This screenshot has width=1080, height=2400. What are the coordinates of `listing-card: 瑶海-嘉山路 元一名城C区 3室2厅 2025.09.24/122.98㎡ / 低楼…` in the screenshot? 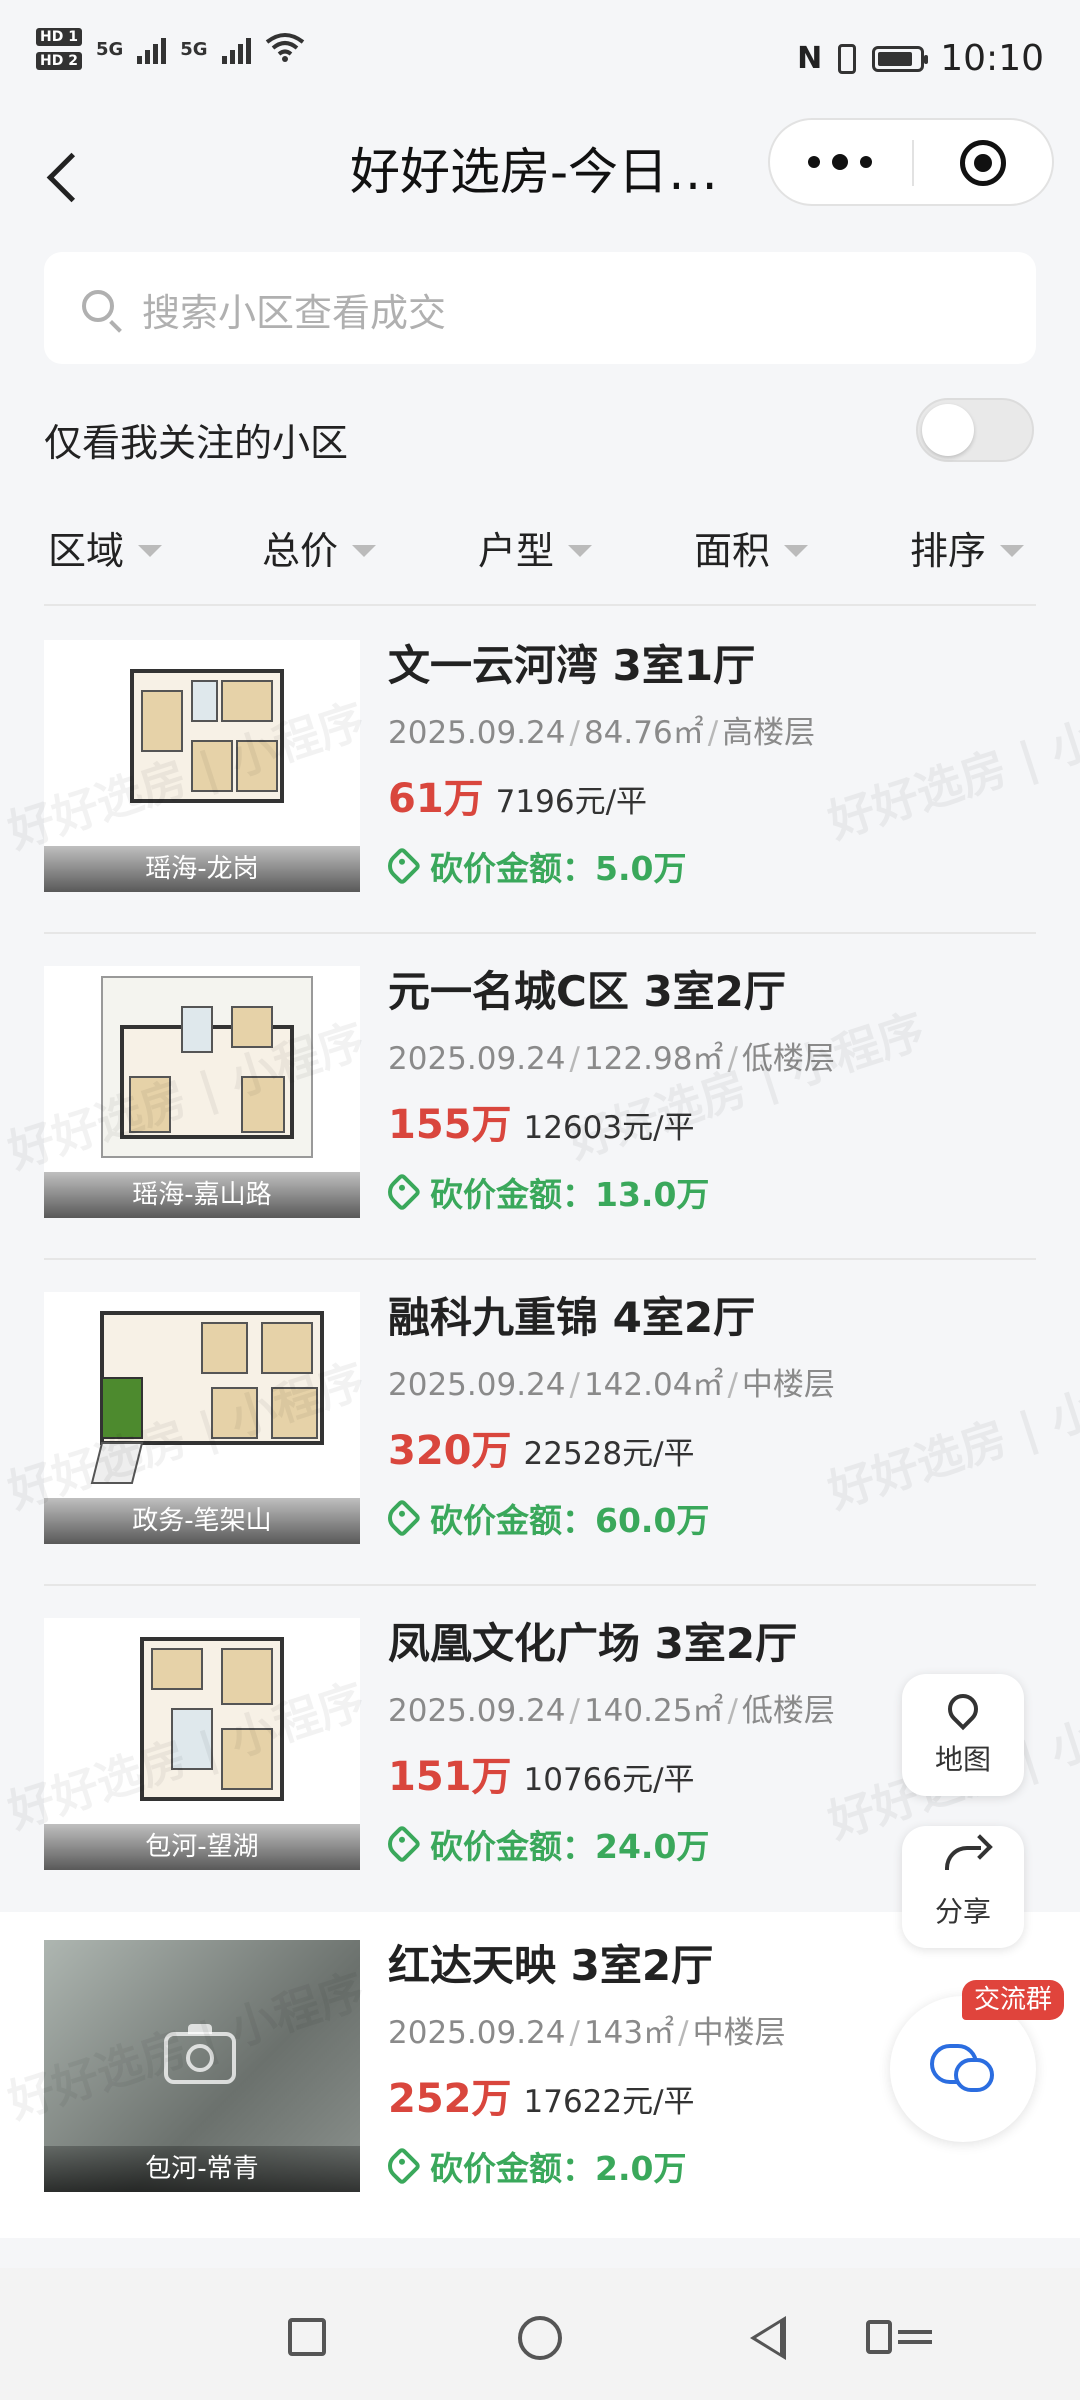 It's located at (540, 1101).